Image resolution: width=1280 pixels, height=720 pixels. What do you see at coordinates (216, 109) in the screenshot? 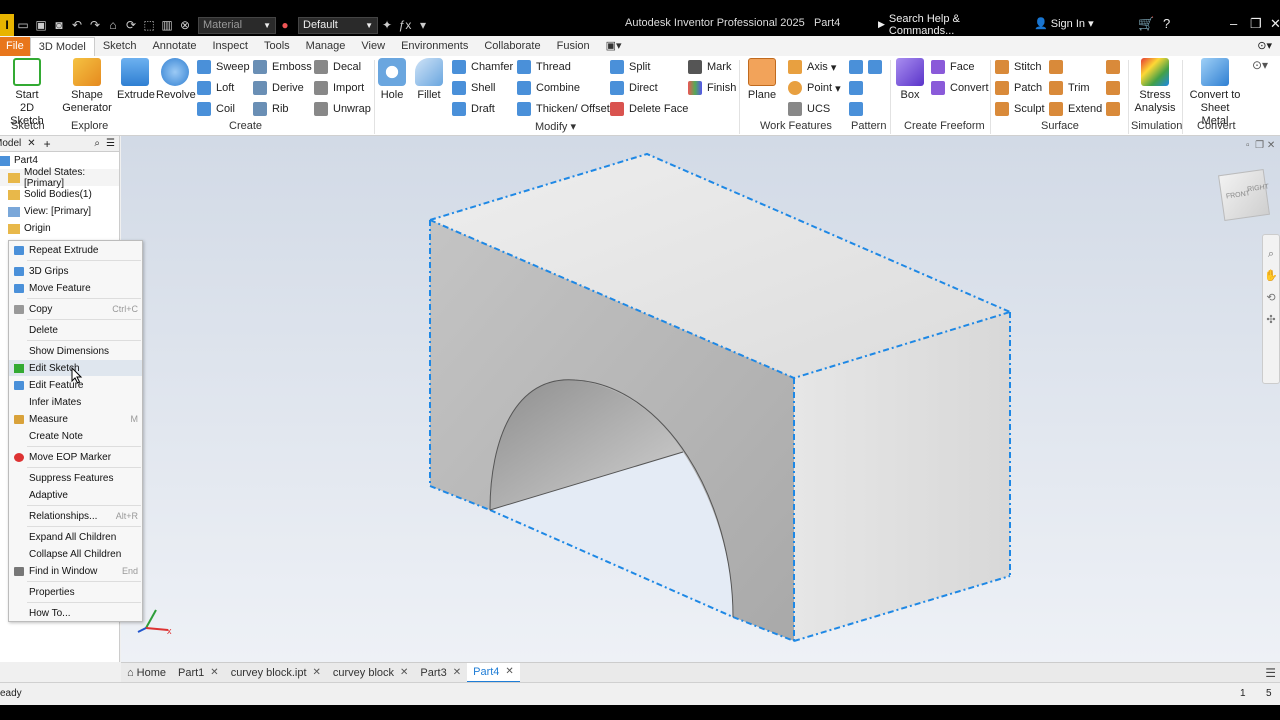
I see `coil-button: Coil` at bounding box center [216, 109].